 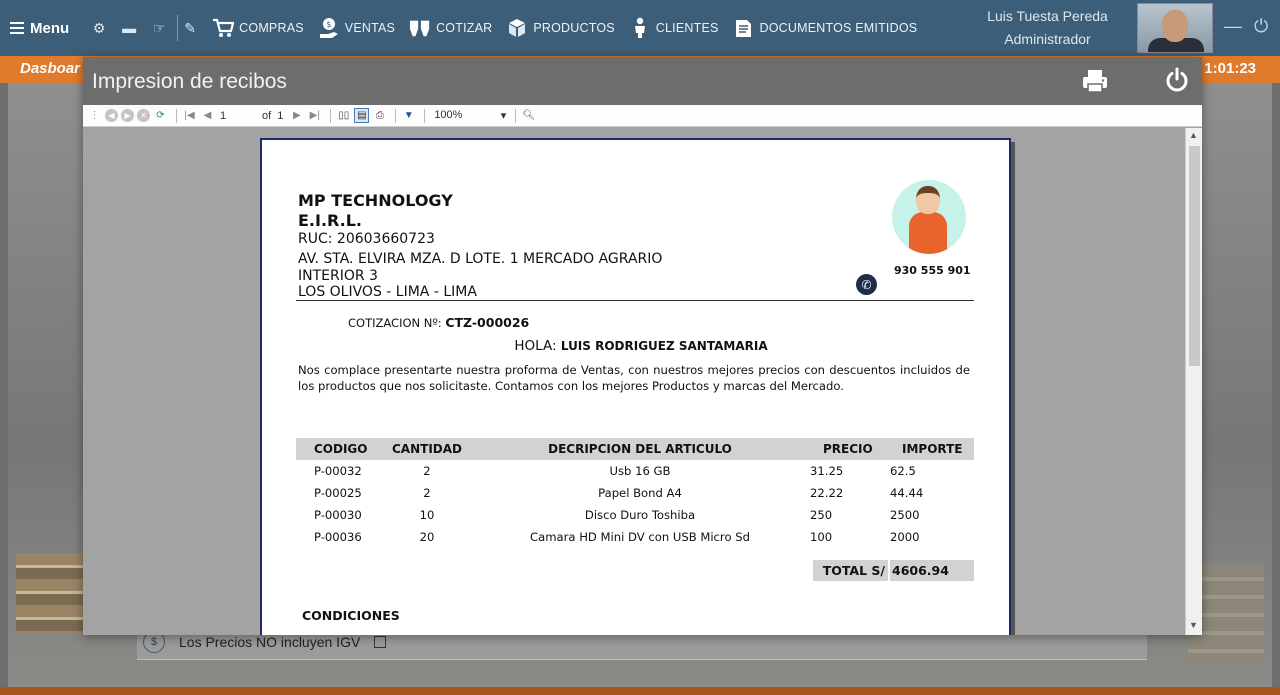 I want to click on greeting-line: HOLA: LUIS RODRIGUEZ SANTAMARIA, so click(x=641, y=346).